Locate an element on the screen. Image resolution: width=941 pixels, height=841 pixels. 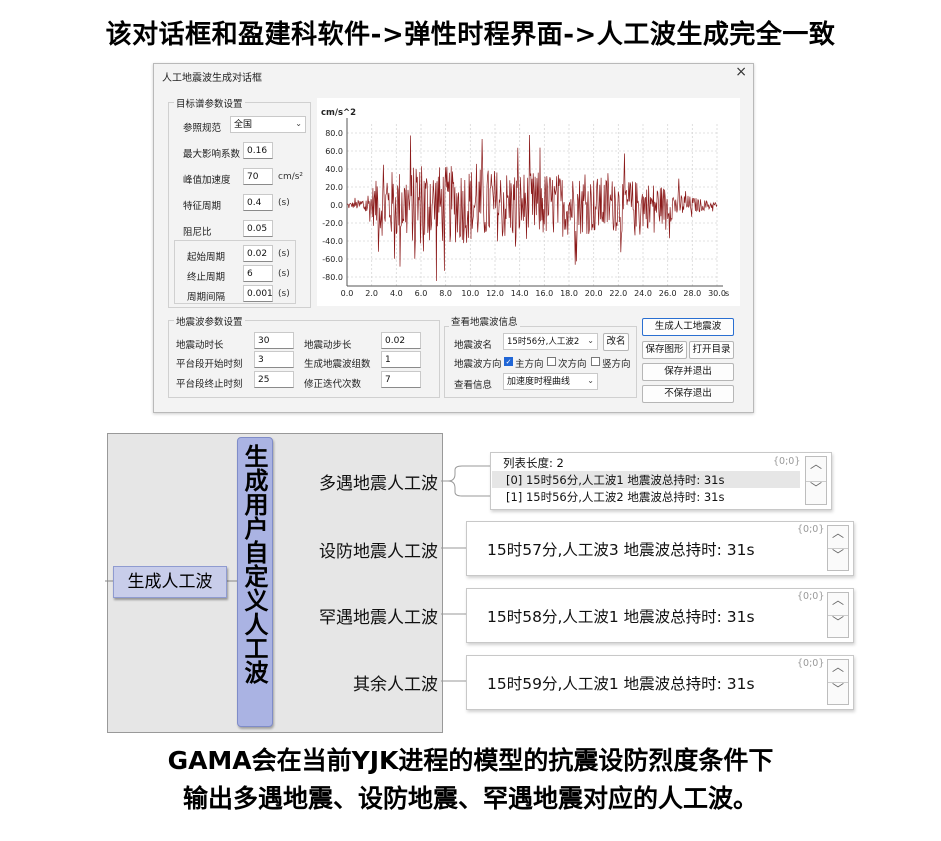
branch1-connector-bottom is located at coordinates (465, 488).